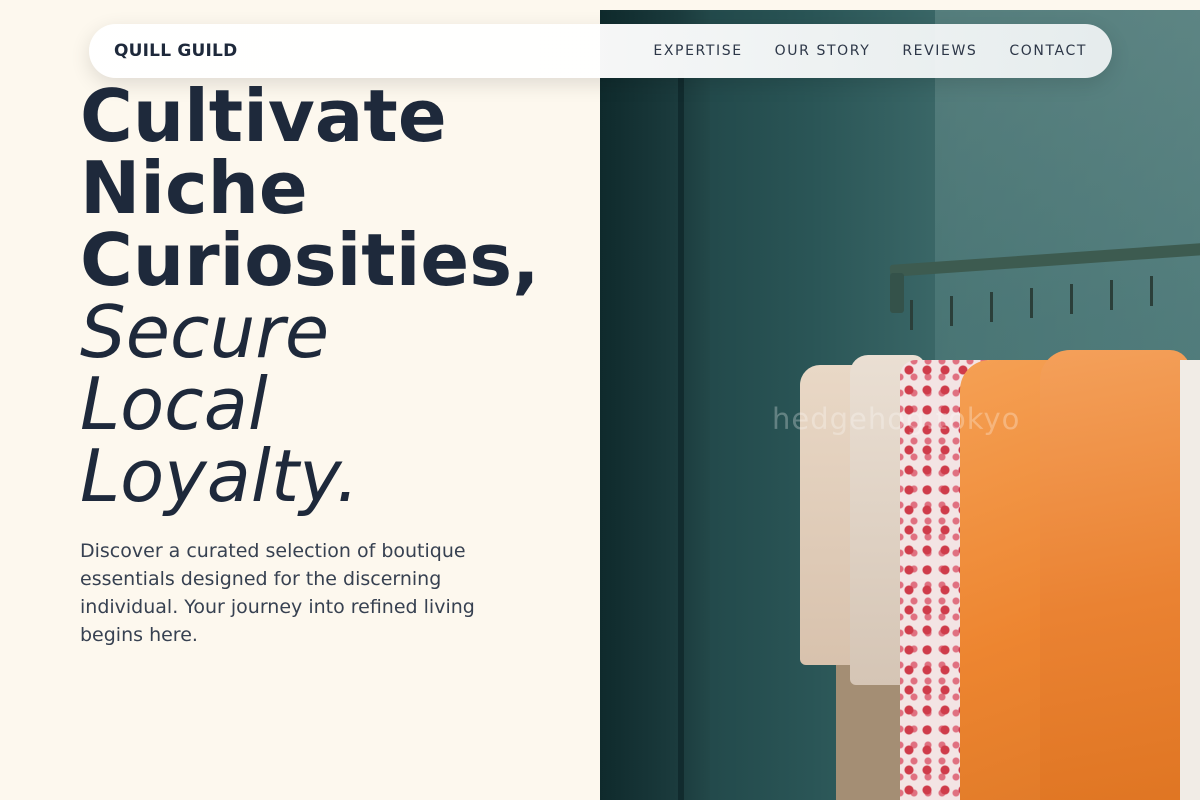  I want to click on nav-link-reviews: REVIEWS, so click(939, 51).